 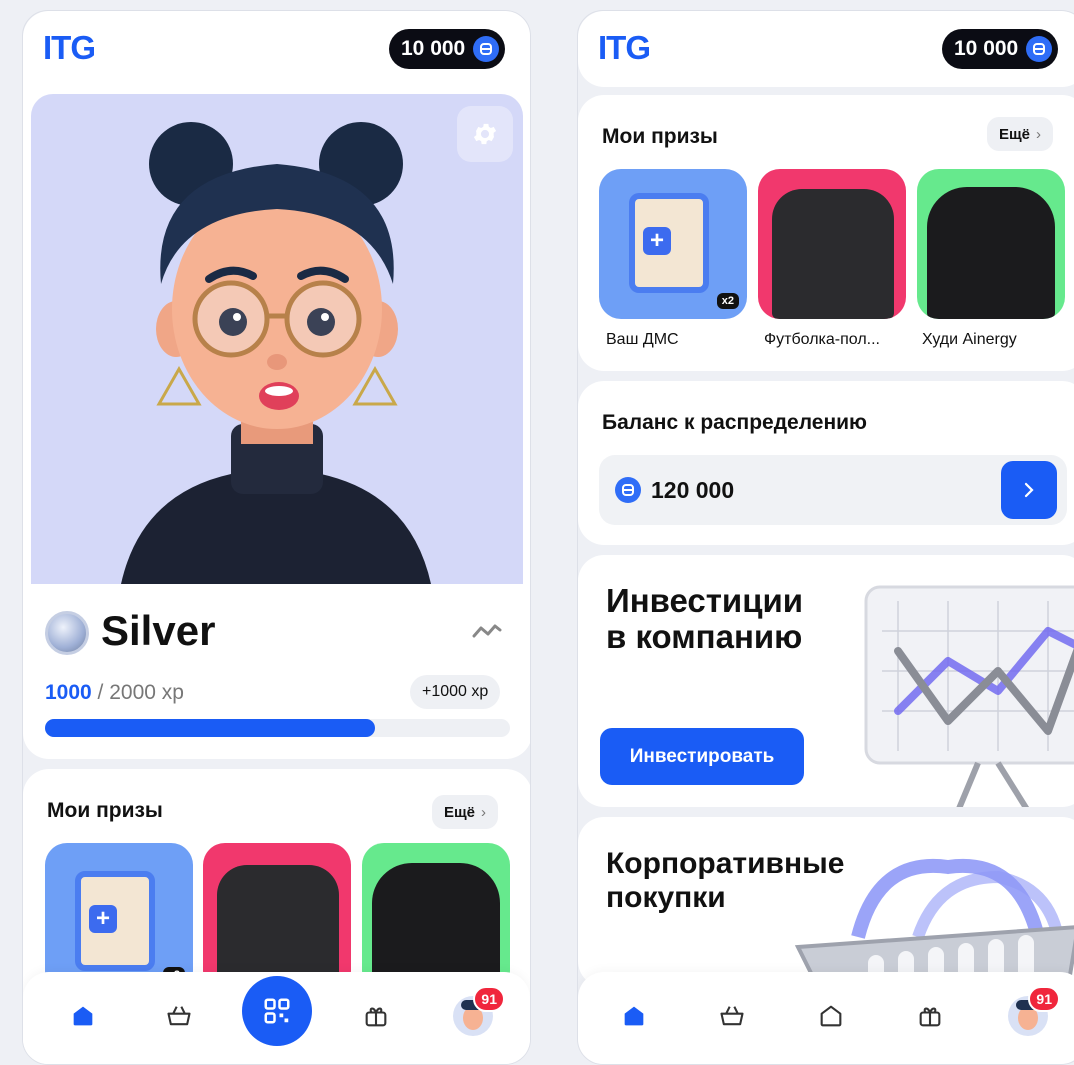 I want to click on qr-icon, so click(x=277, y=1011).